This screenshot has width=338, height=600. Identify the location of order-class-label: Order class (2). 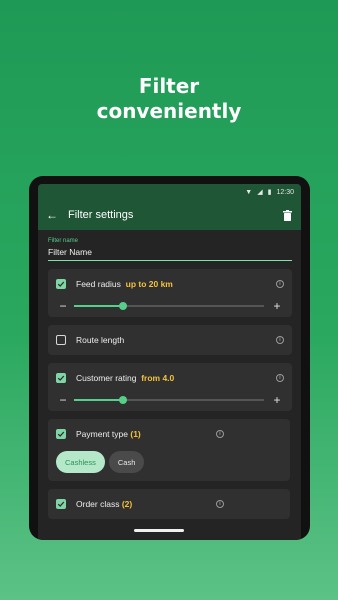
(104, 504).